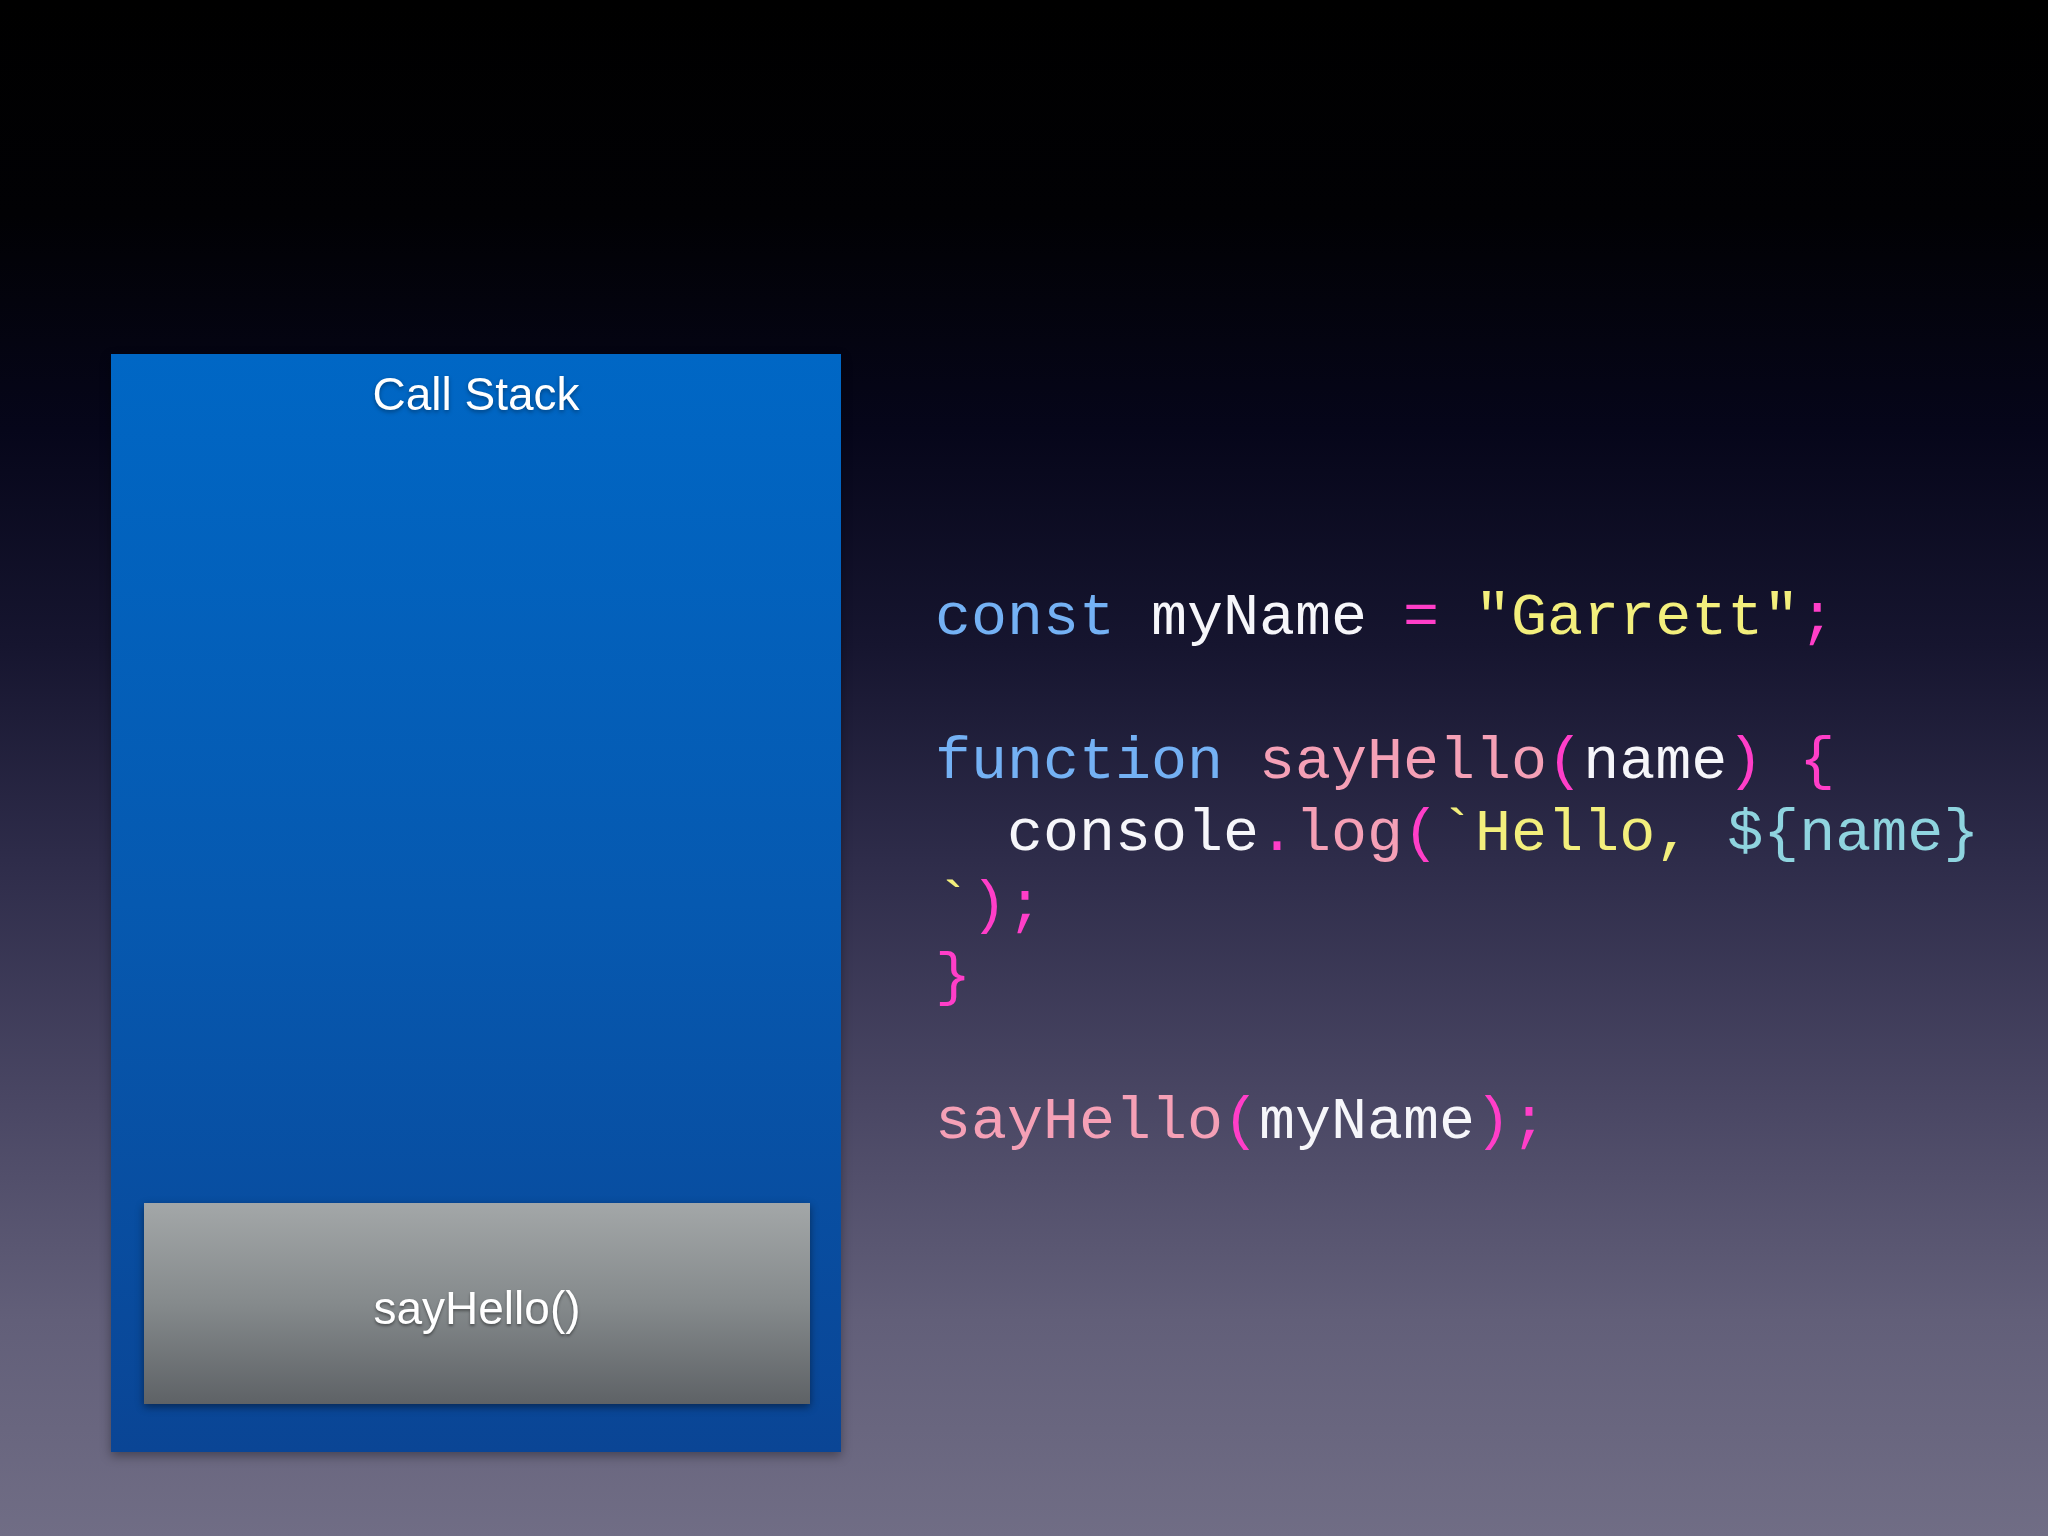 The height and width of the screenshot is (1536, 2048). What do you see at coordinates (476, 394) in the screenshot?
I see `panel-title: Call Stack` at bounding box center [476, 394].